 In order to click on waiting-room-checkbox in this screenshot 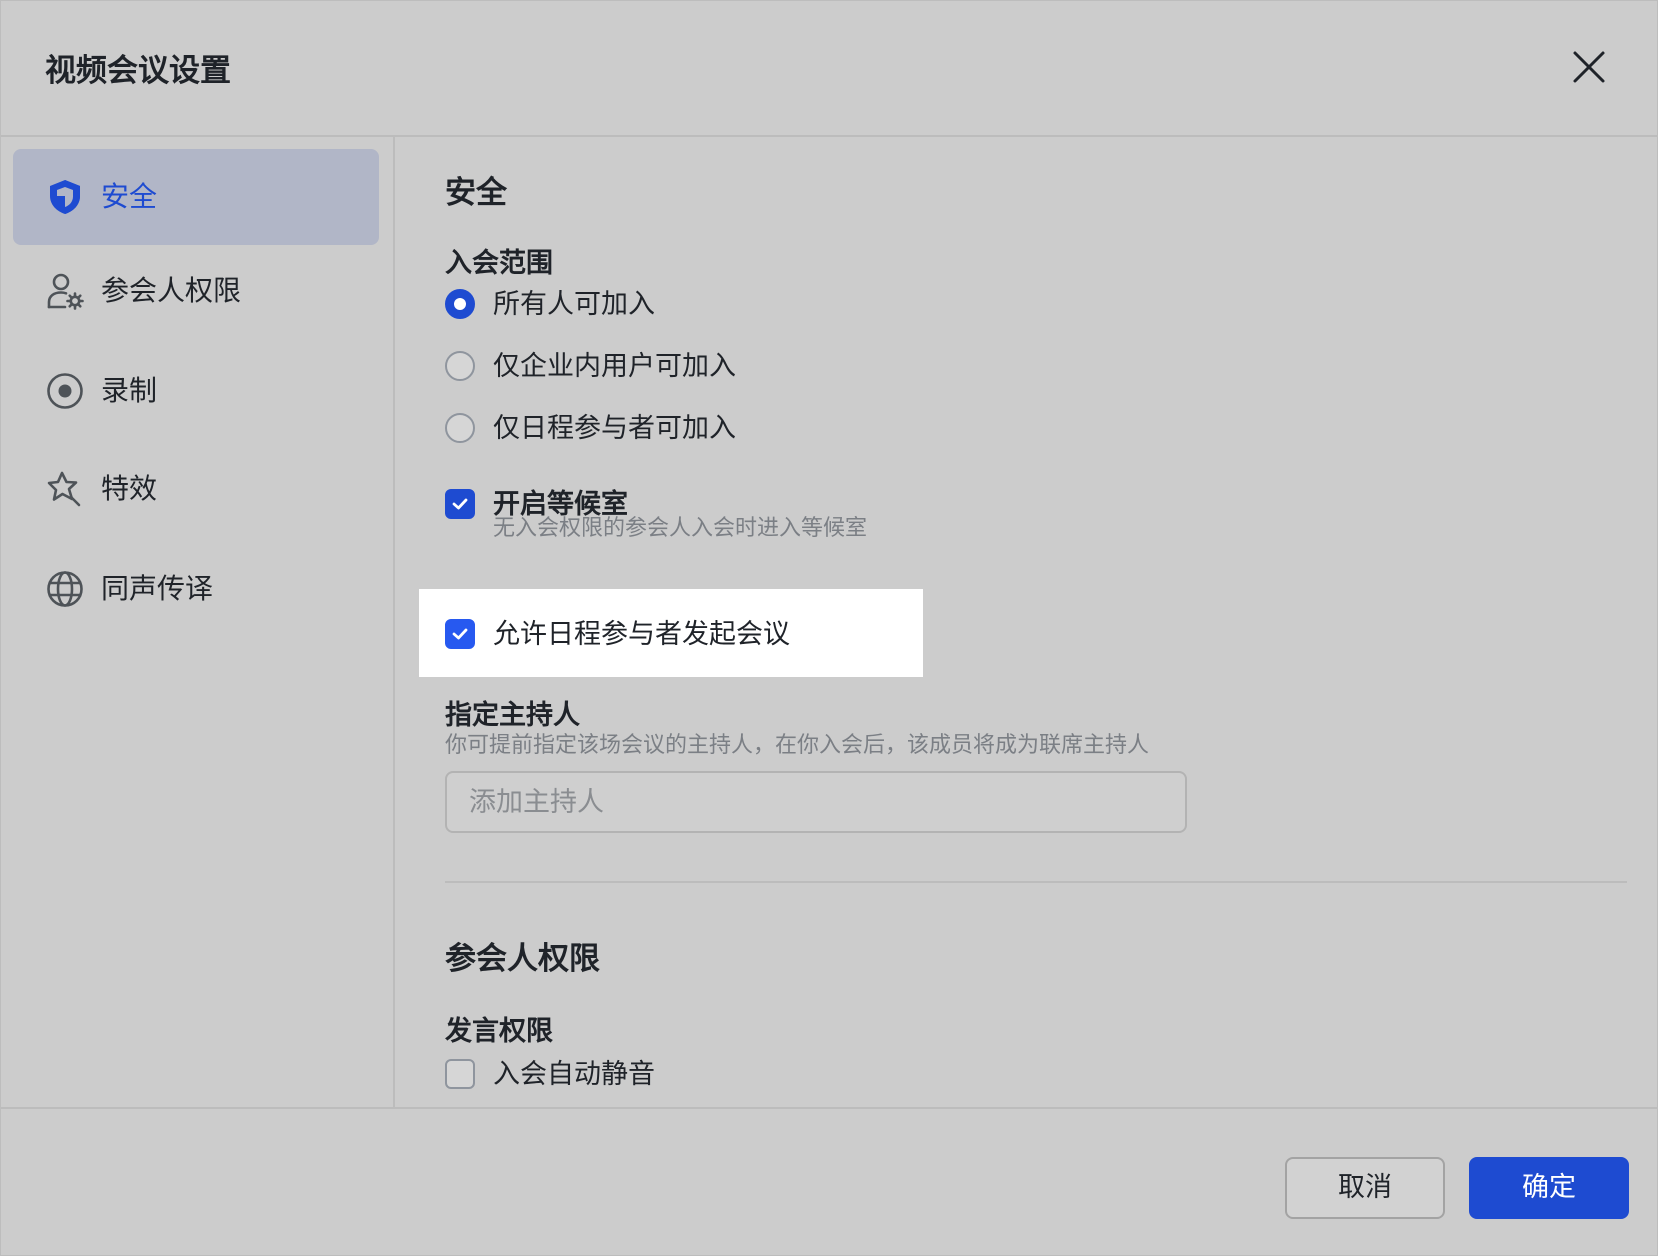, I will do `click(460, 504)`.